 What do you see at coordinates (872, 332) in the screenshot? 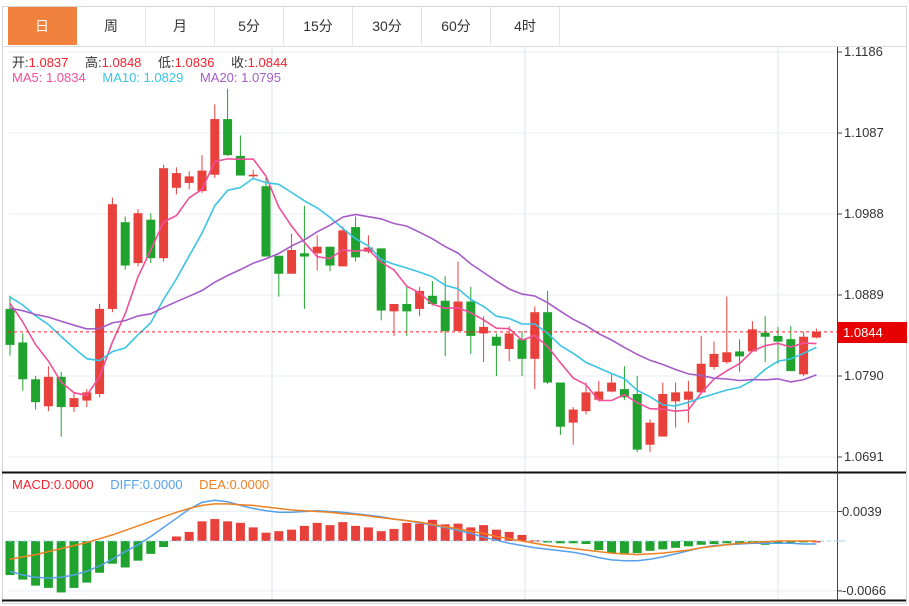
I see `last-price-badge: 1.0844` at bounding box center [872, 332].